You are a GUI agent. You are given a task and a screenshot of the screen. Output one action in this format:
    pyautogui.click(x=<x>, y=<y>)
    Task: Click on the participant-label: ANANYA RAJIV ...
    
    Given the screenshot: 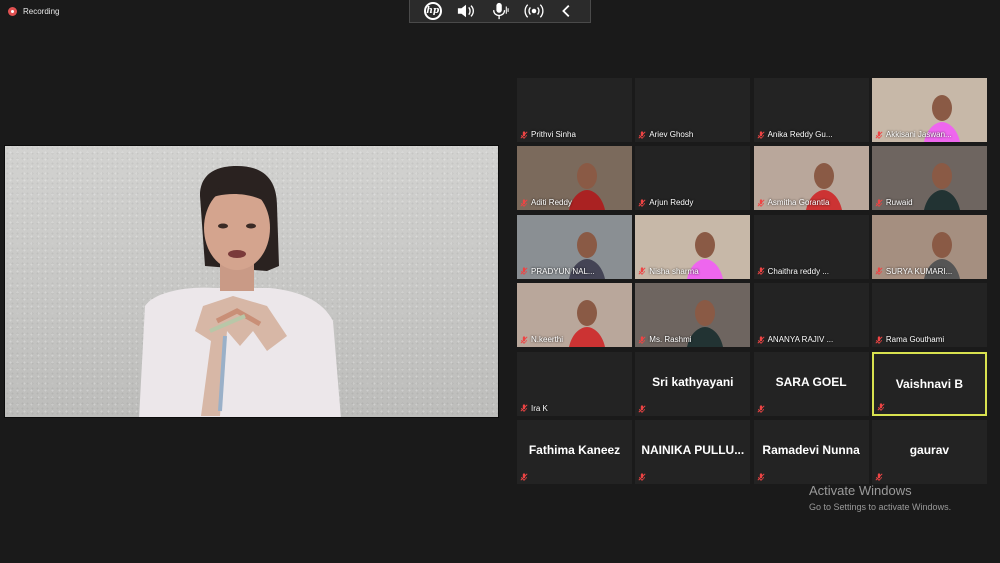 What is the action you would take?
    pyautogui.click(x=795, y=340)
    